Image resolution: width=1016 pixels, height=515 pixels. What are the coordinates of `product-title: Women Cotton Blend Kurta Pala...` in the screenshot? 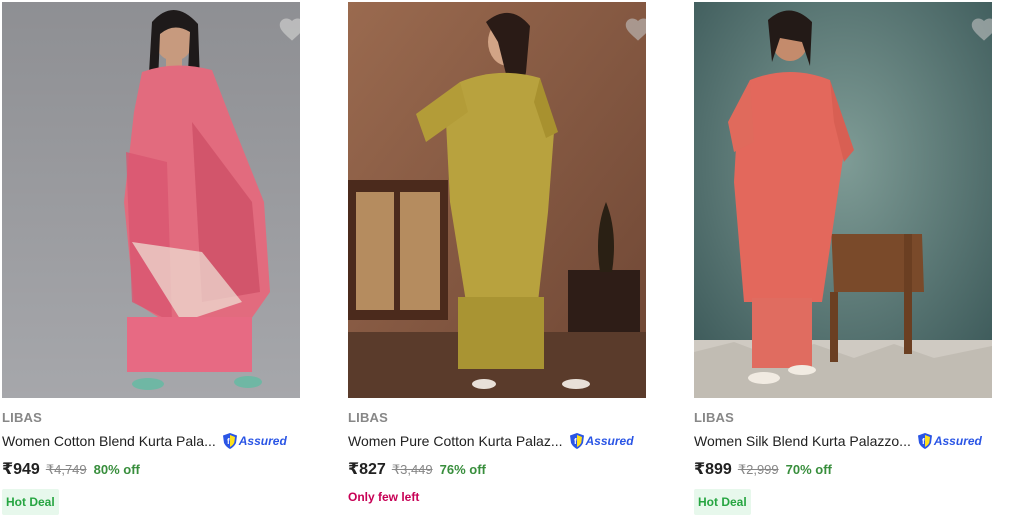 It's located at (109, 441).